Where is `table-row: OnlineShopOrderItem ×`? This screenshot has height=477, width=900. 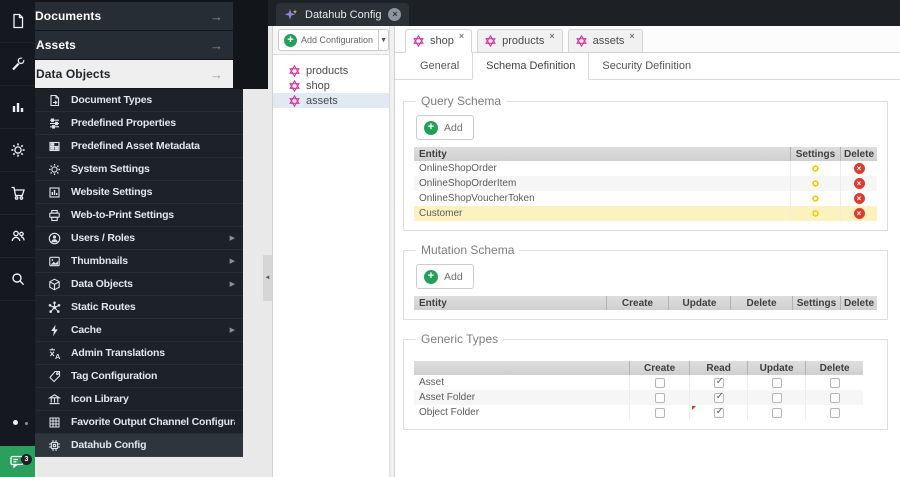 table-row: OnlineShopOrderItem × is located at coordinates (645, 183).